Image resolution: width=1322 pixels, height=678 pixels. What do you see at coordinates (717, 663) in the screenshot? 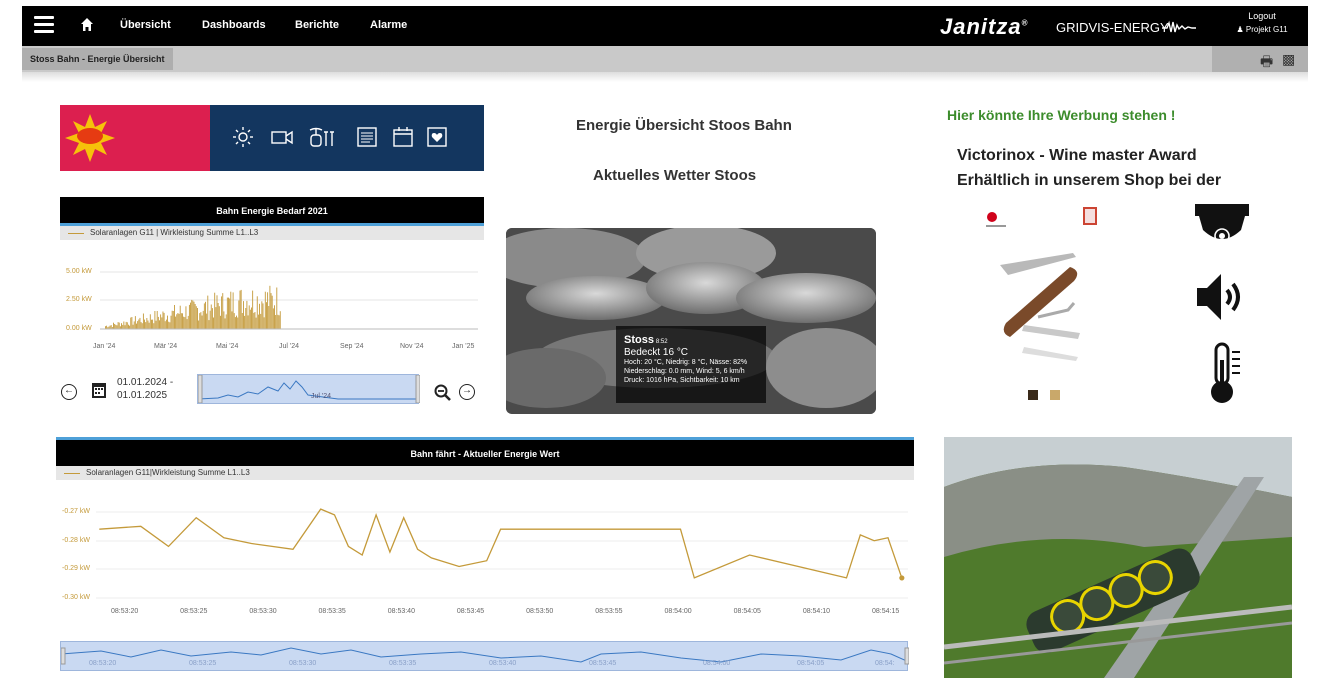
I see `chart2-navigator-tick: 08:54:00` at bounding box center [717, 663].